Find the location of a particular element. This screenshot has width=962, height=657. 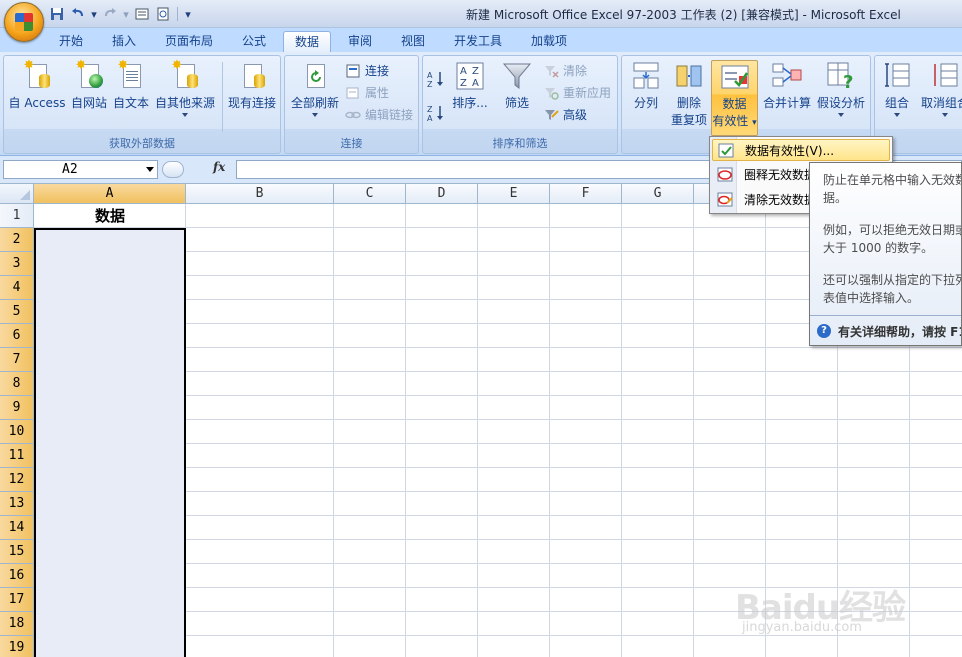

tab-developer: 开发工具 is located at coordinates (478, 41).